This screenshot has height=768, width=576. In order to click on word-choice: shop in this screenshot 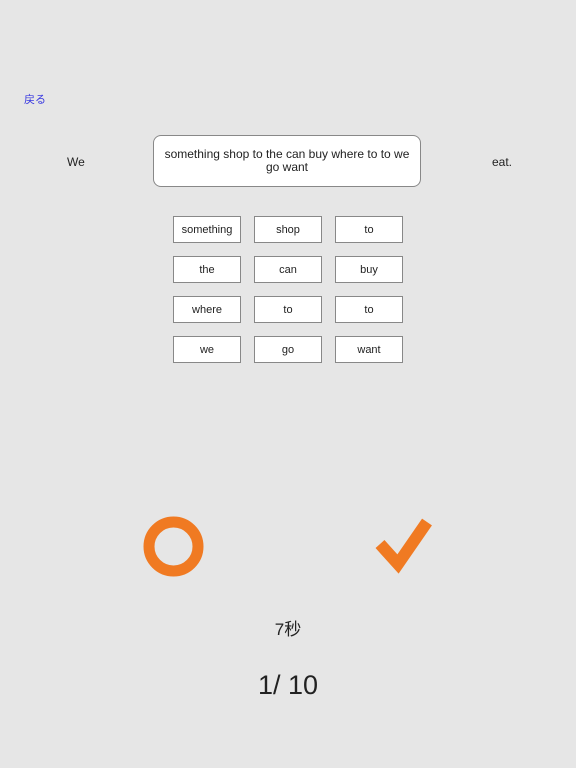, I will do `click(288, 229)`.